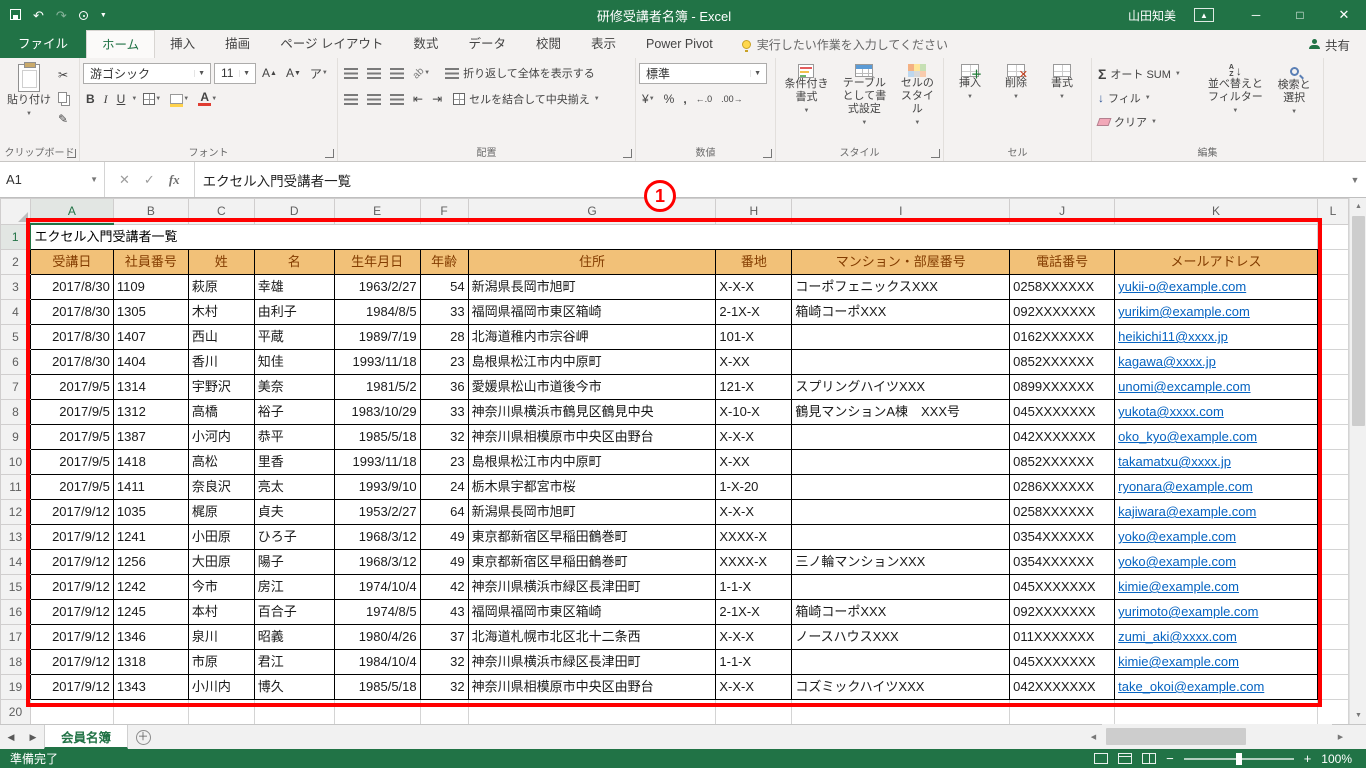 This screenshot has width=1366, height=768. What do you see at coordinates (732, 99) in the screenshot?
I see `decrease-decimal-icon: .00→` at bounding box center [732, 99].